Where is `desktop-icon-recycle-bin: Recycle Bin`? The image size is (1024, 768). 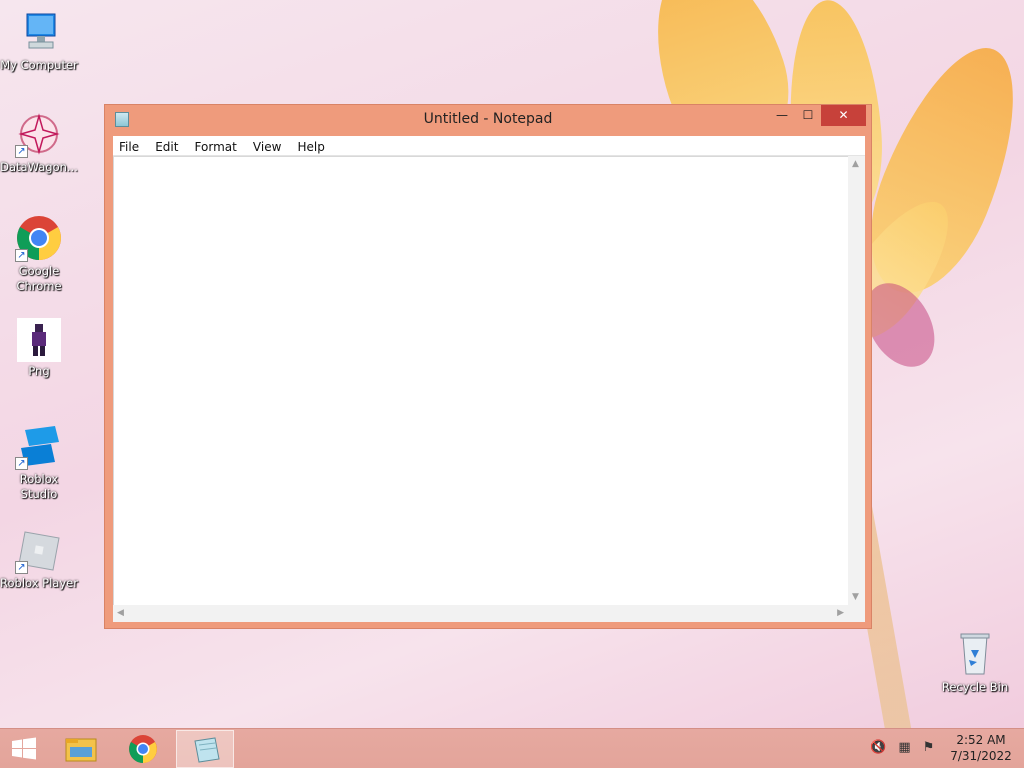 desktop-icon-recycle-bin: Recycle Bin is located at coordinates (975, 662).